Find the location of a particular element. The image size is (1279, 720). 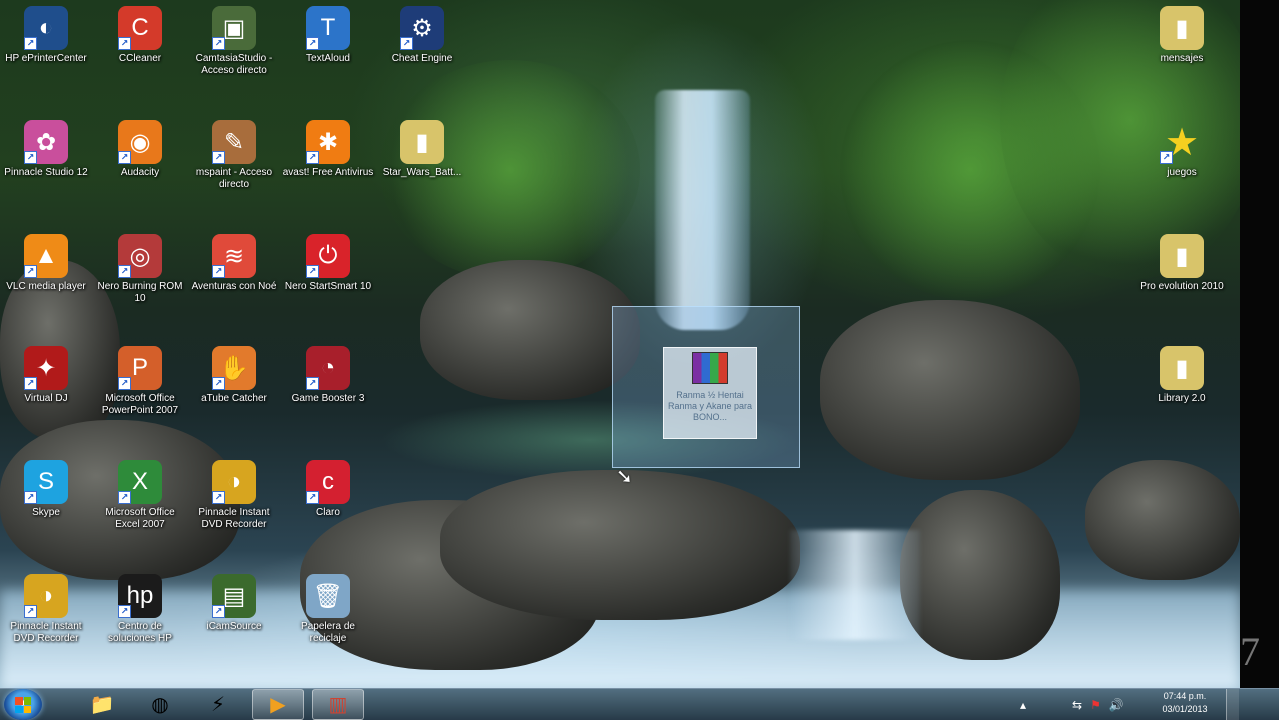

skype-icon: S ↗ is located at coordinates (46, 482).